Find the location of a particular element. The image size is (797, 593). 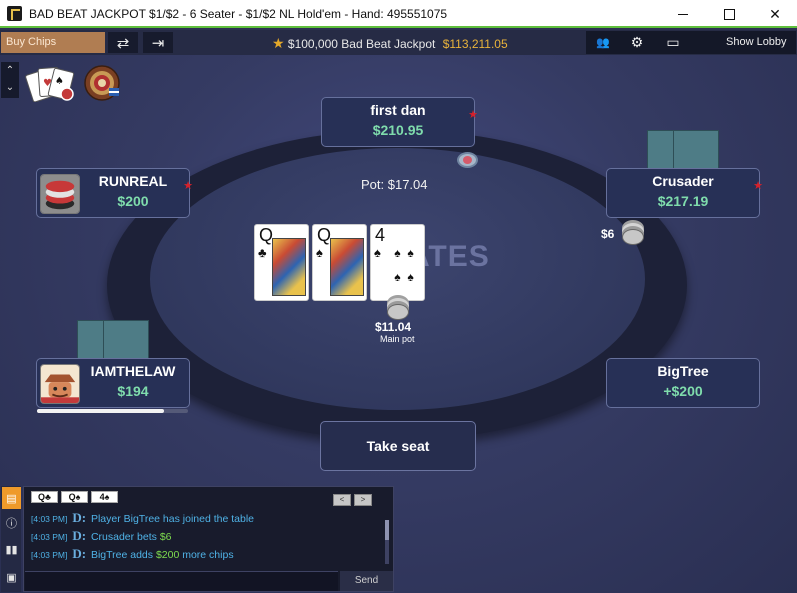

player-stack: +$200 is located at coordinates (683, 391).